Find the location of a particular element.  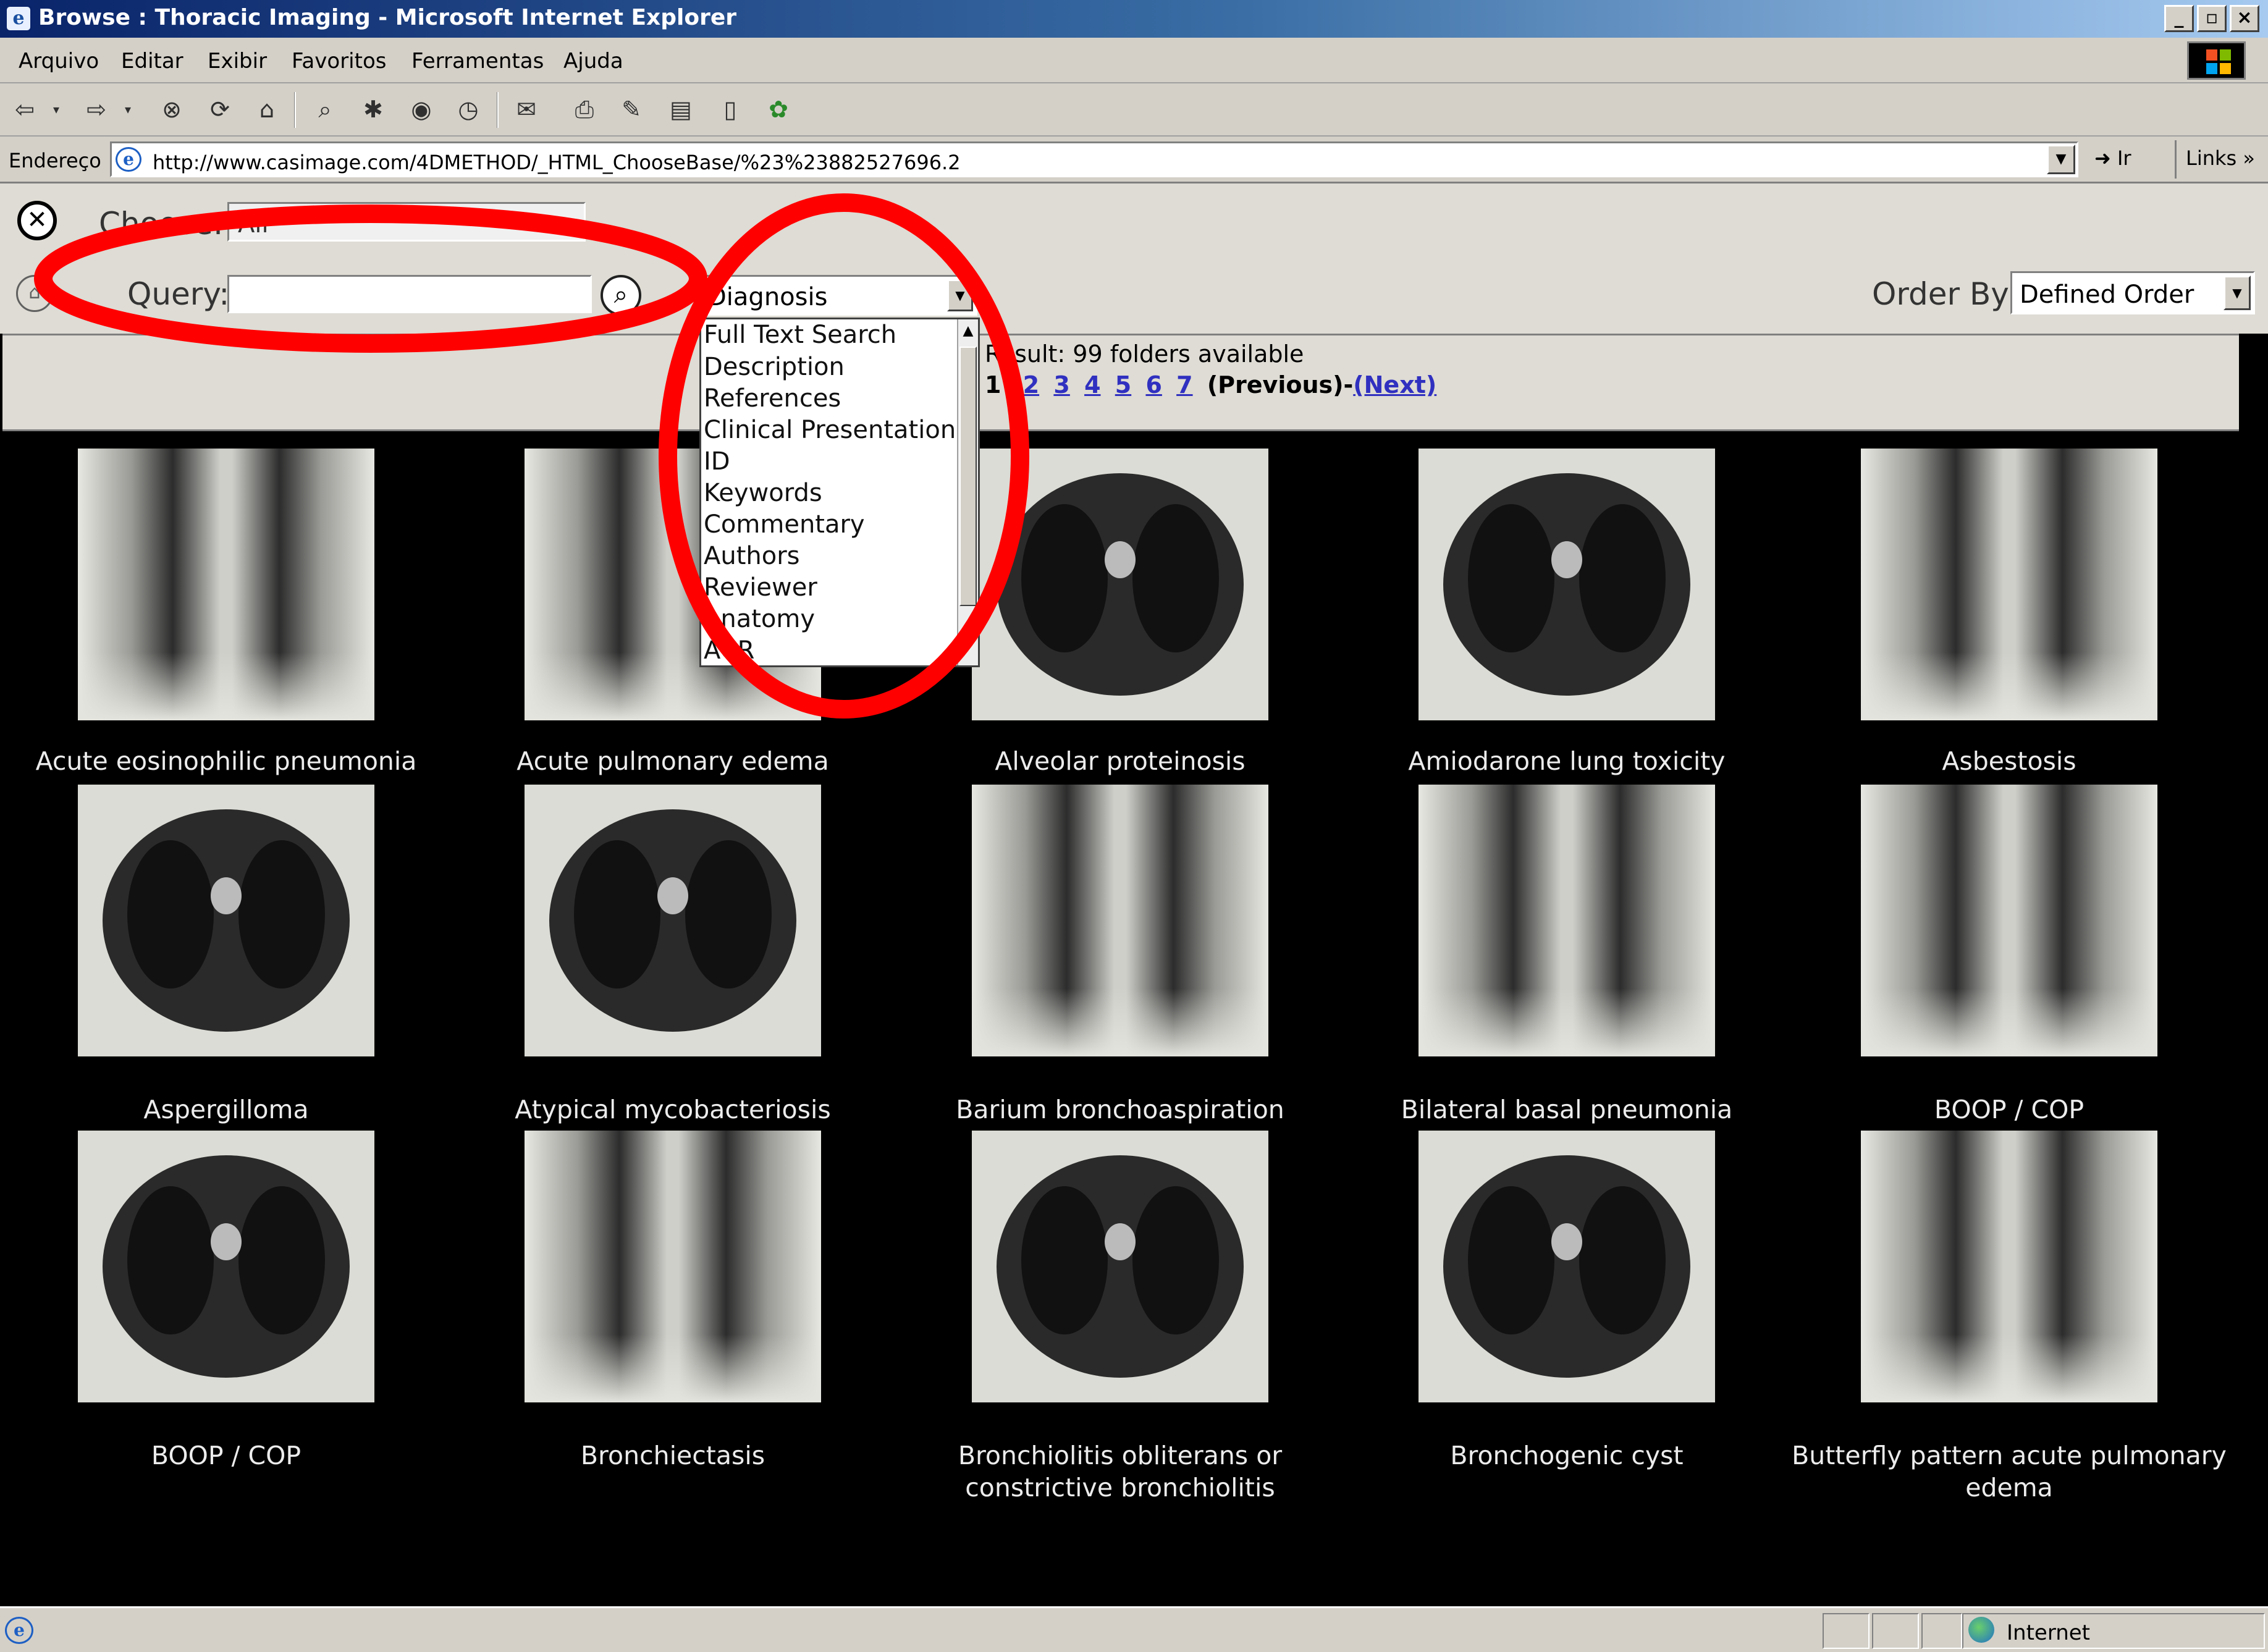

menu-favoritos: Favoritos is located at coordinates (339, 61).